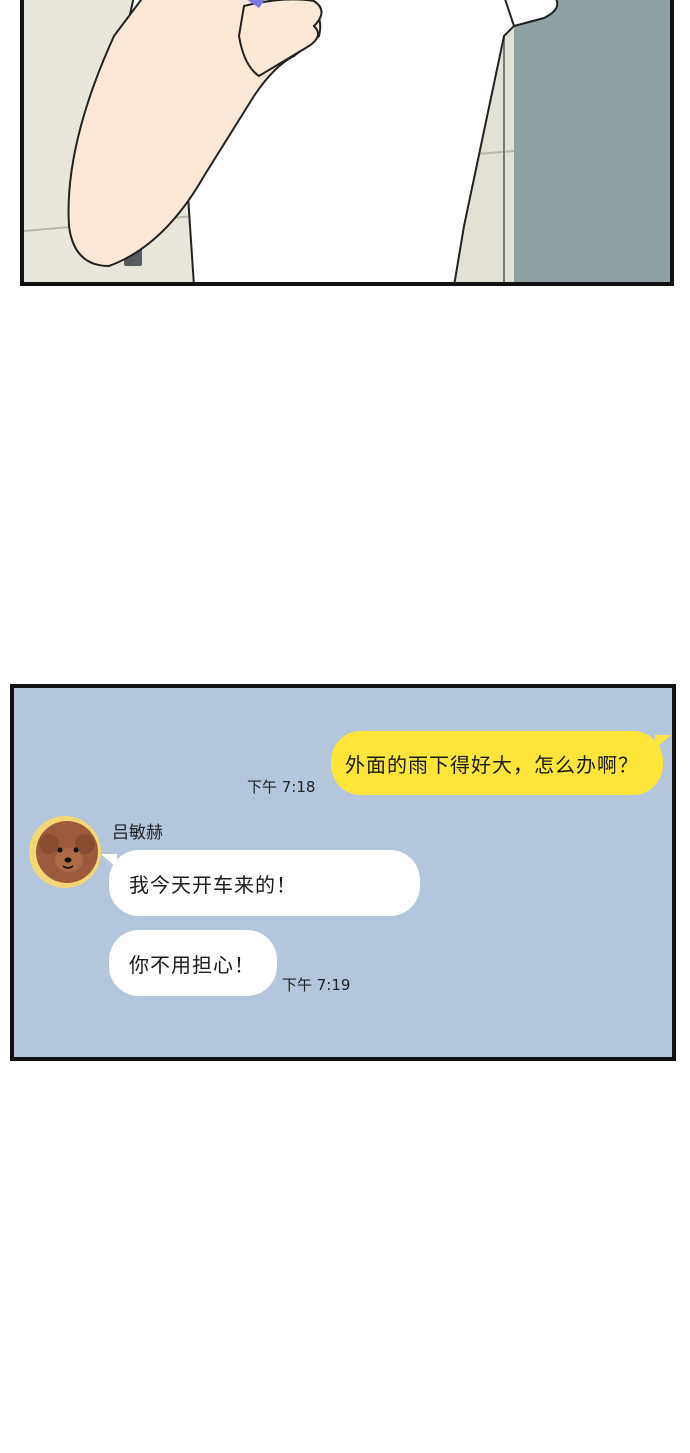  I want to click on received-message-bubble: 我今天开车来的！, so click(260, 883).